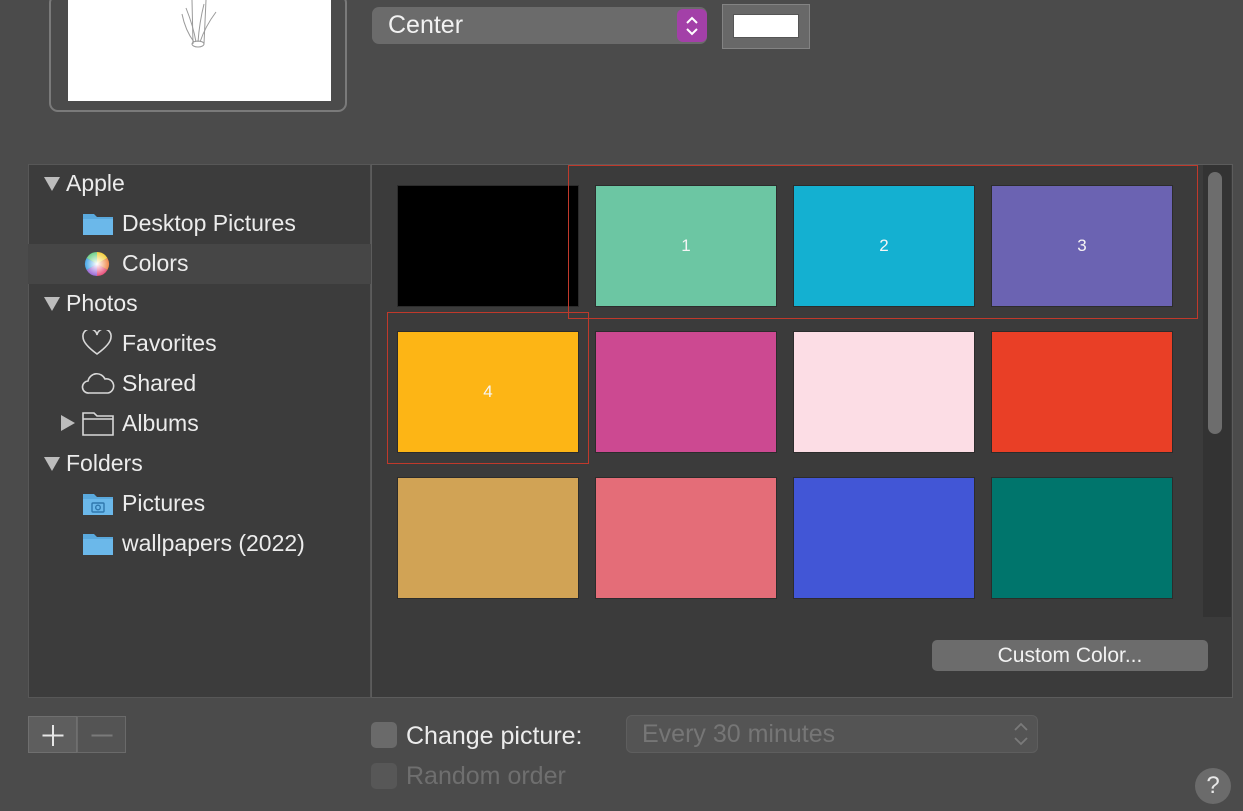 The width and height of the screenshot is (1243, 811). I want to click on heart-icon, so click(97, 344).